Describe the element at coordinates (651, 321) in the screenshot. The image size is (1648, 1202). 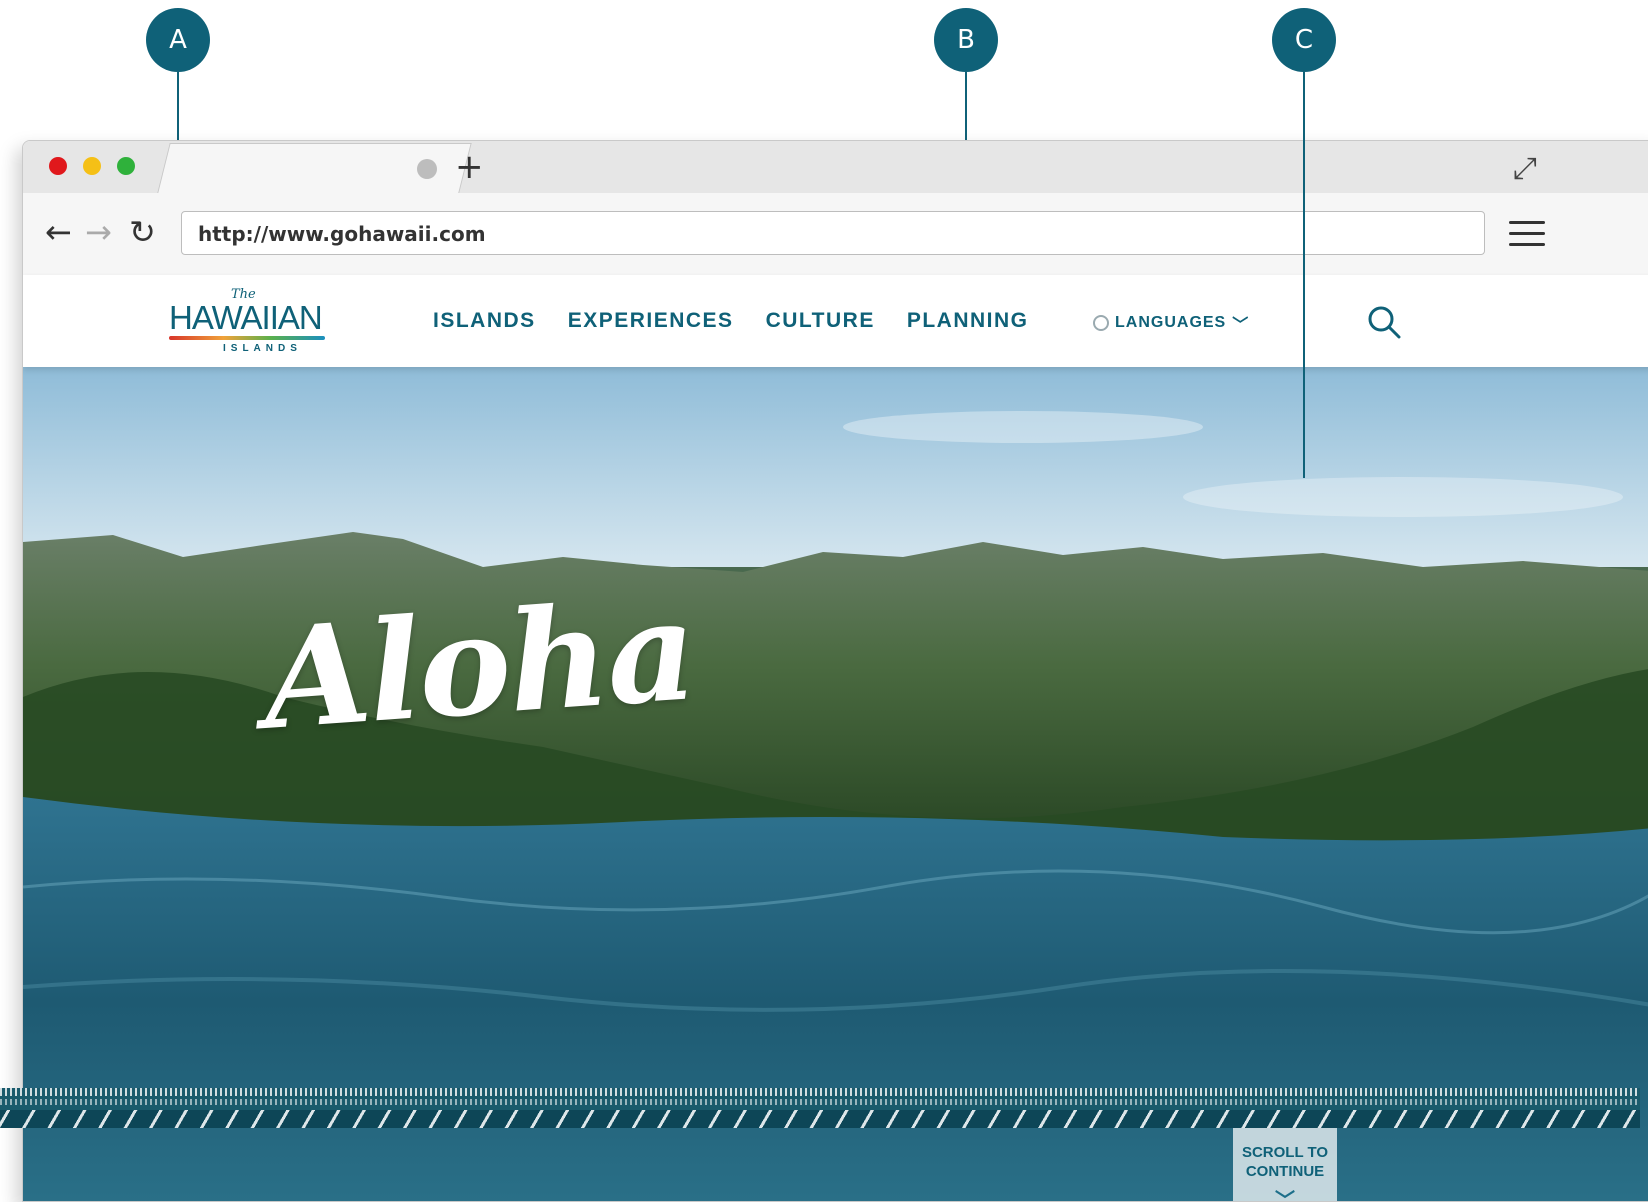
I see `nav-experiences: EXPERIENCES` at that location.